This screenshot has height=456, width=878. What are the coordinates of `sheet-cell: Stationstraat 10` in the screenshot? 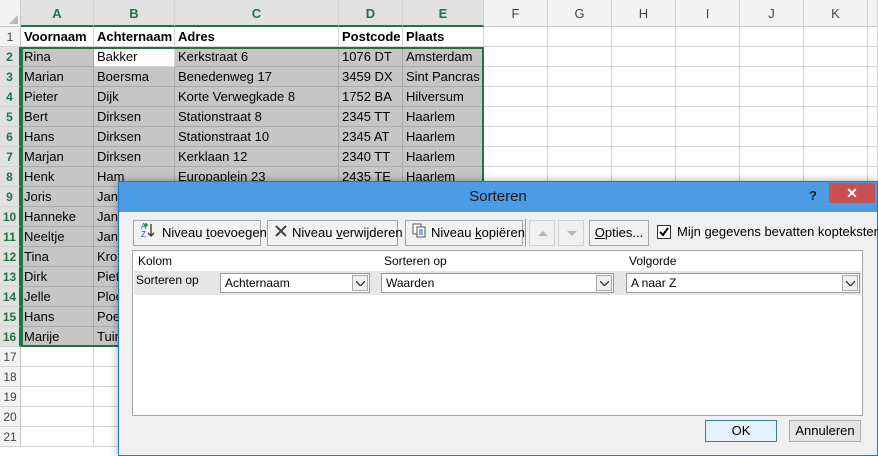 It's located at (257, 137).